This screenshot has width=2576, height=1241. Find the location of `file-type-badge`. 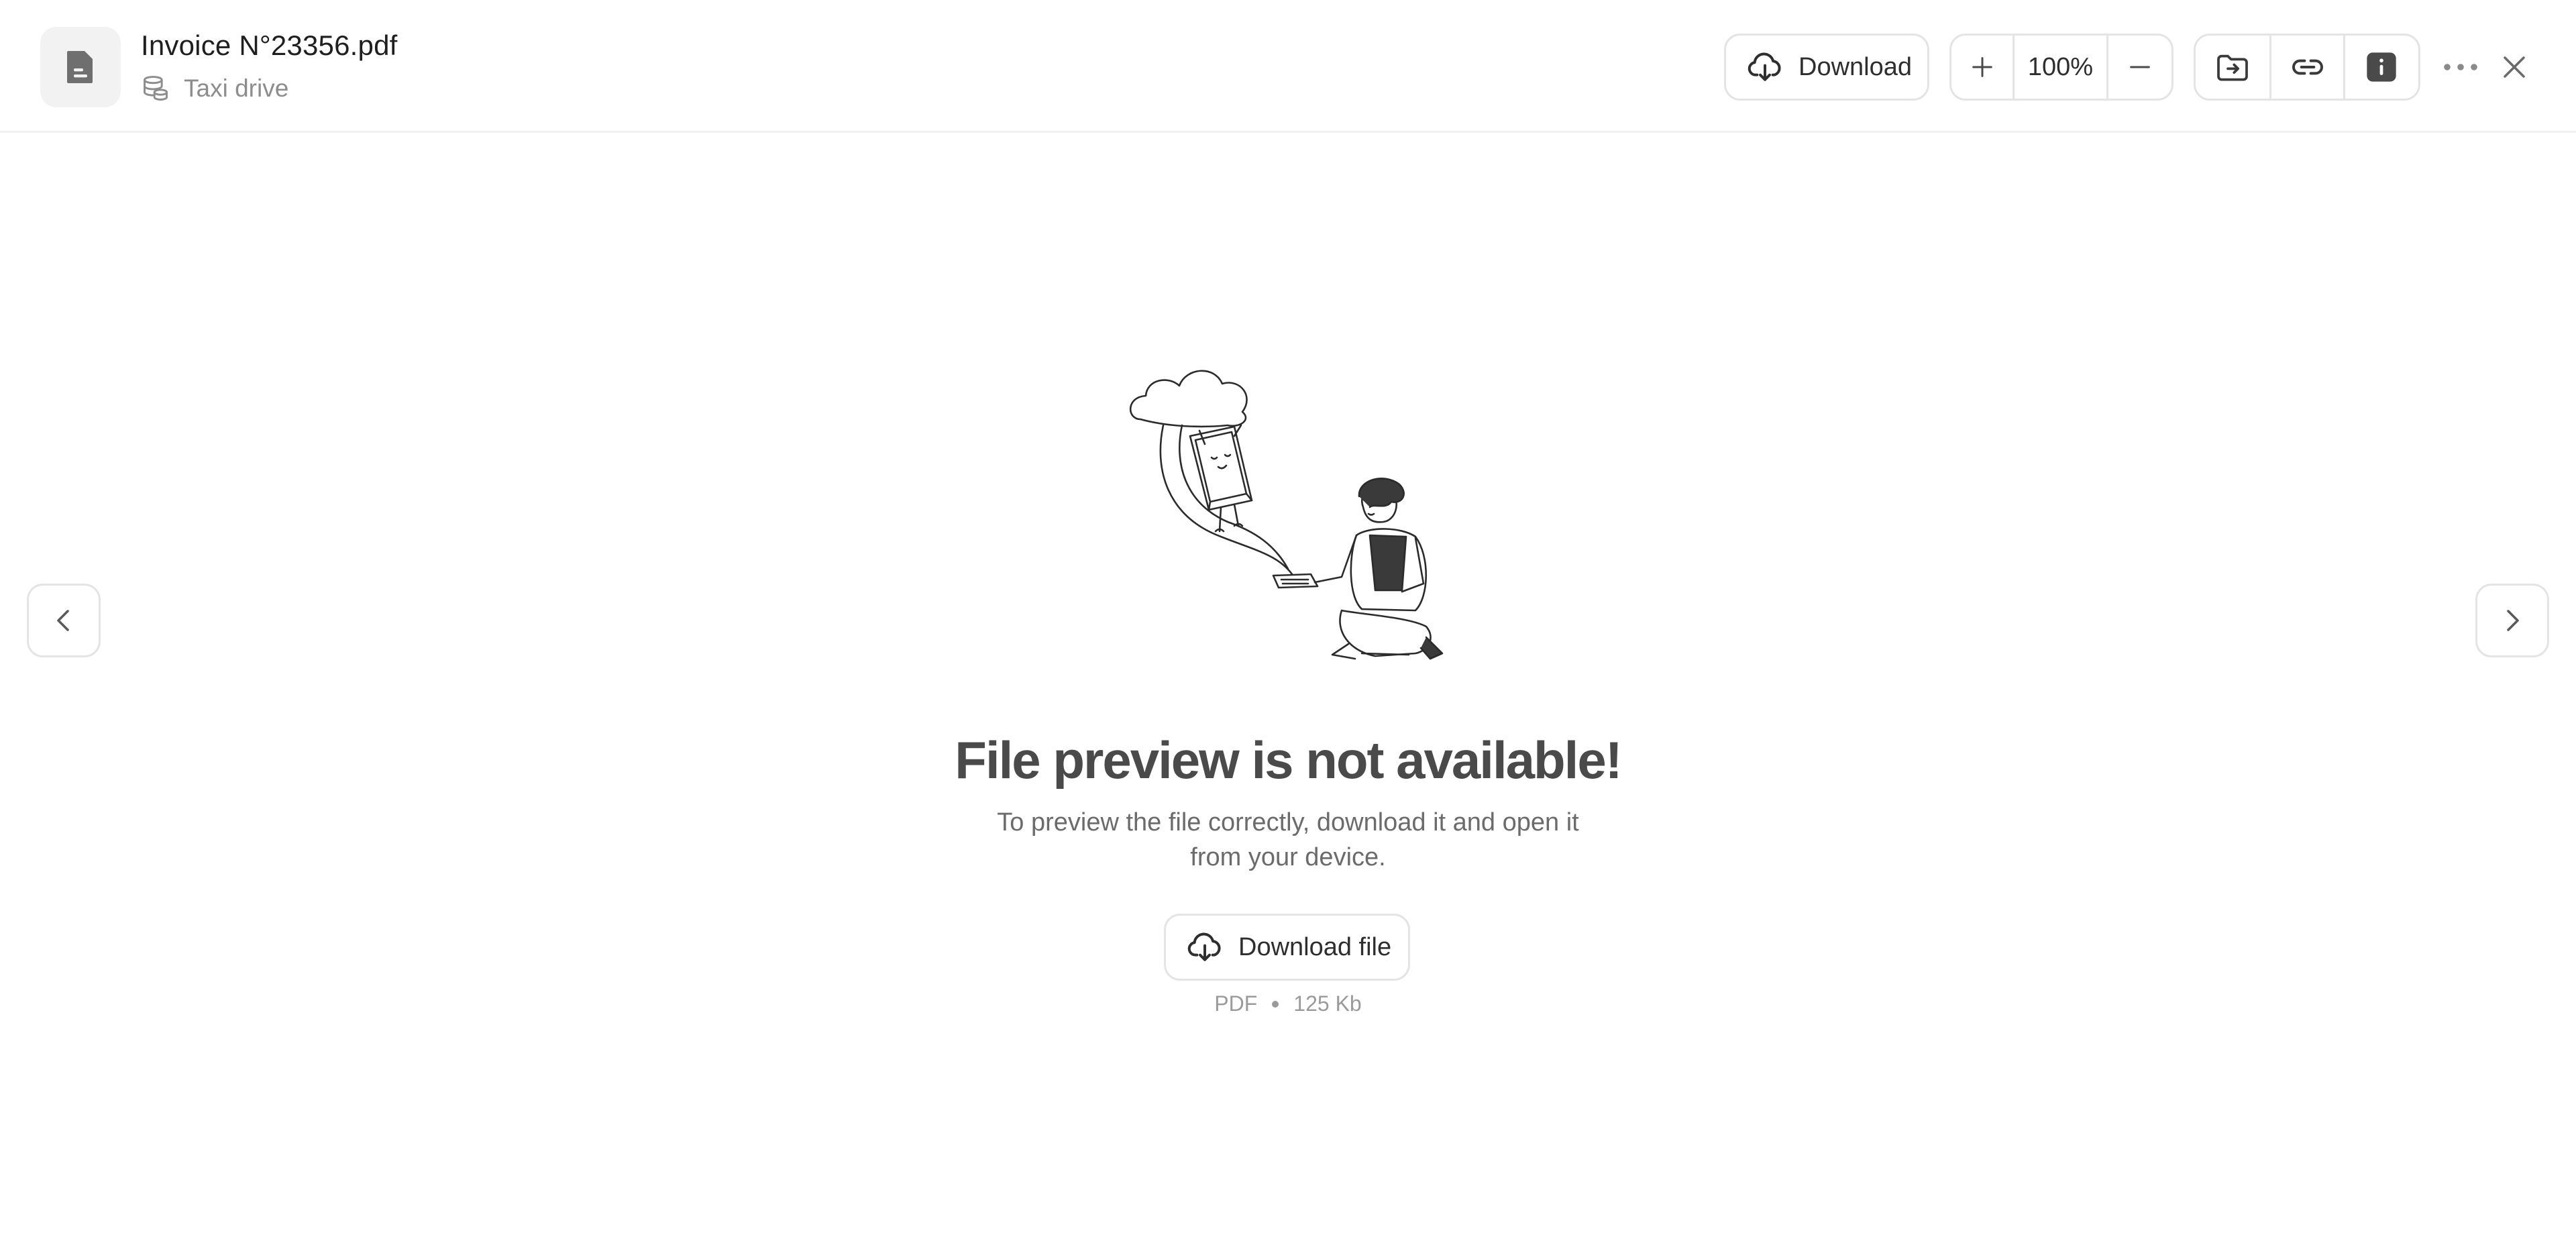

file-type-badge is located at coordinates (80, 67).